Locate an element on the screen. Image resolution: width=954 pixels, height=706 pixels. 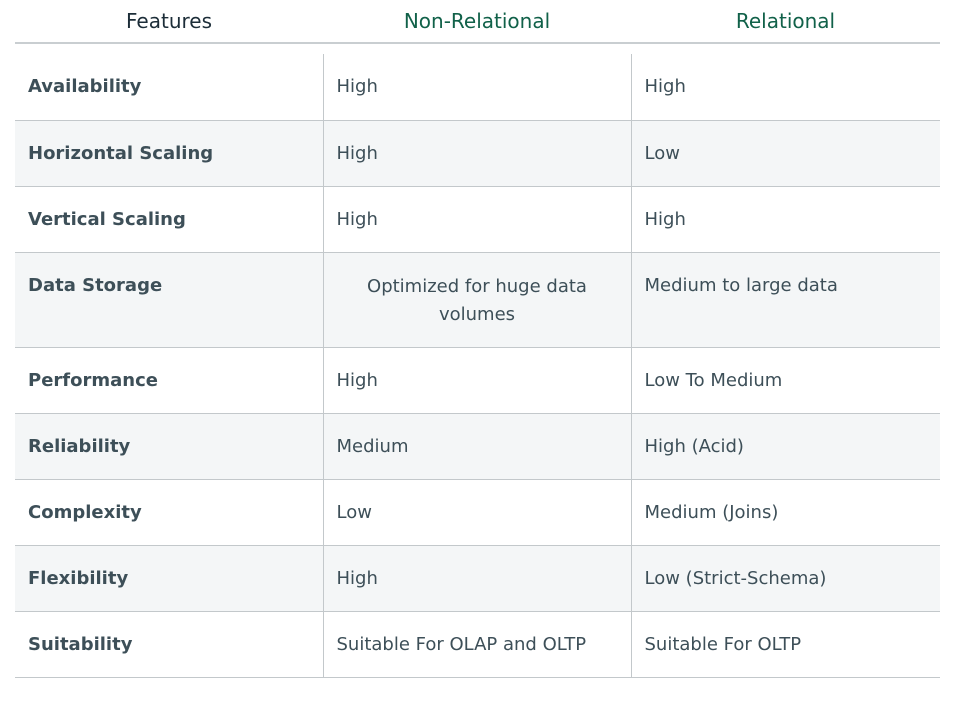
feature-cell: Availability is located at coordinates (169, 87).